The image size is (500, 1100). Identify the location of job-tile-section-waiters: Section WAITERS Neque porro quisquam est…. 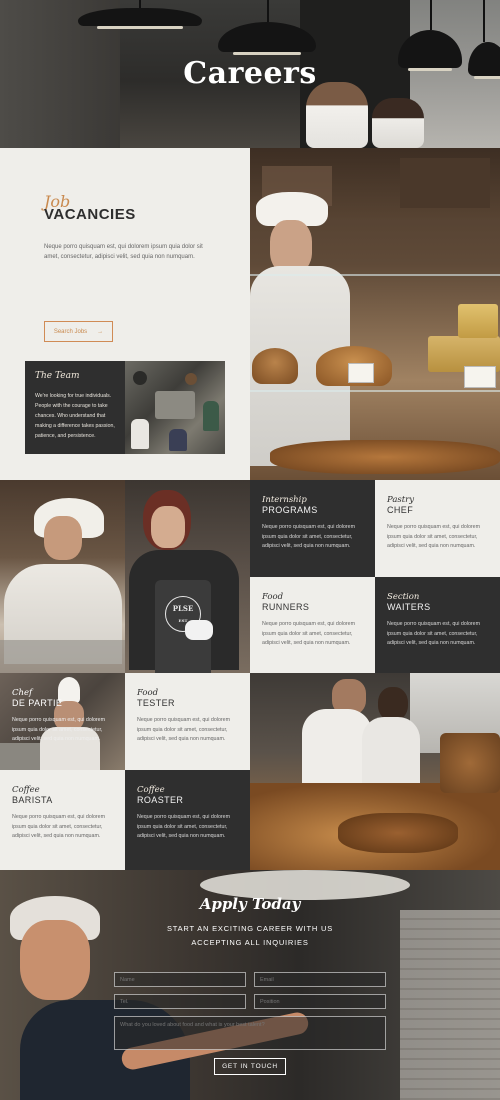
(437, 625).